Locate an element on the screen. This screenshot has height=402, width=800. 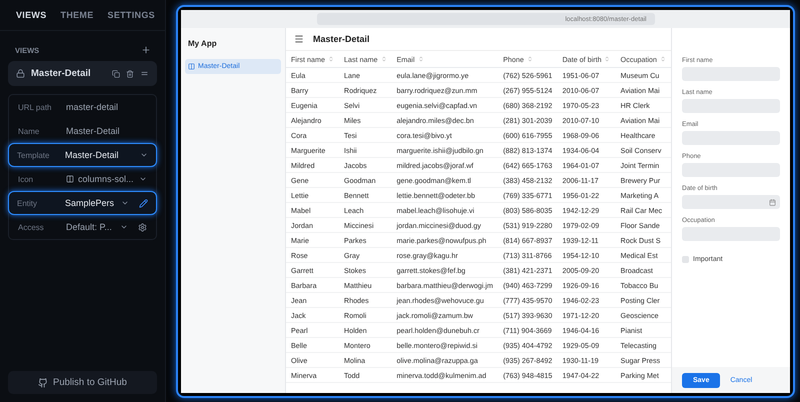
property-row: URL path master-detail is located at coordinates (82, 107).